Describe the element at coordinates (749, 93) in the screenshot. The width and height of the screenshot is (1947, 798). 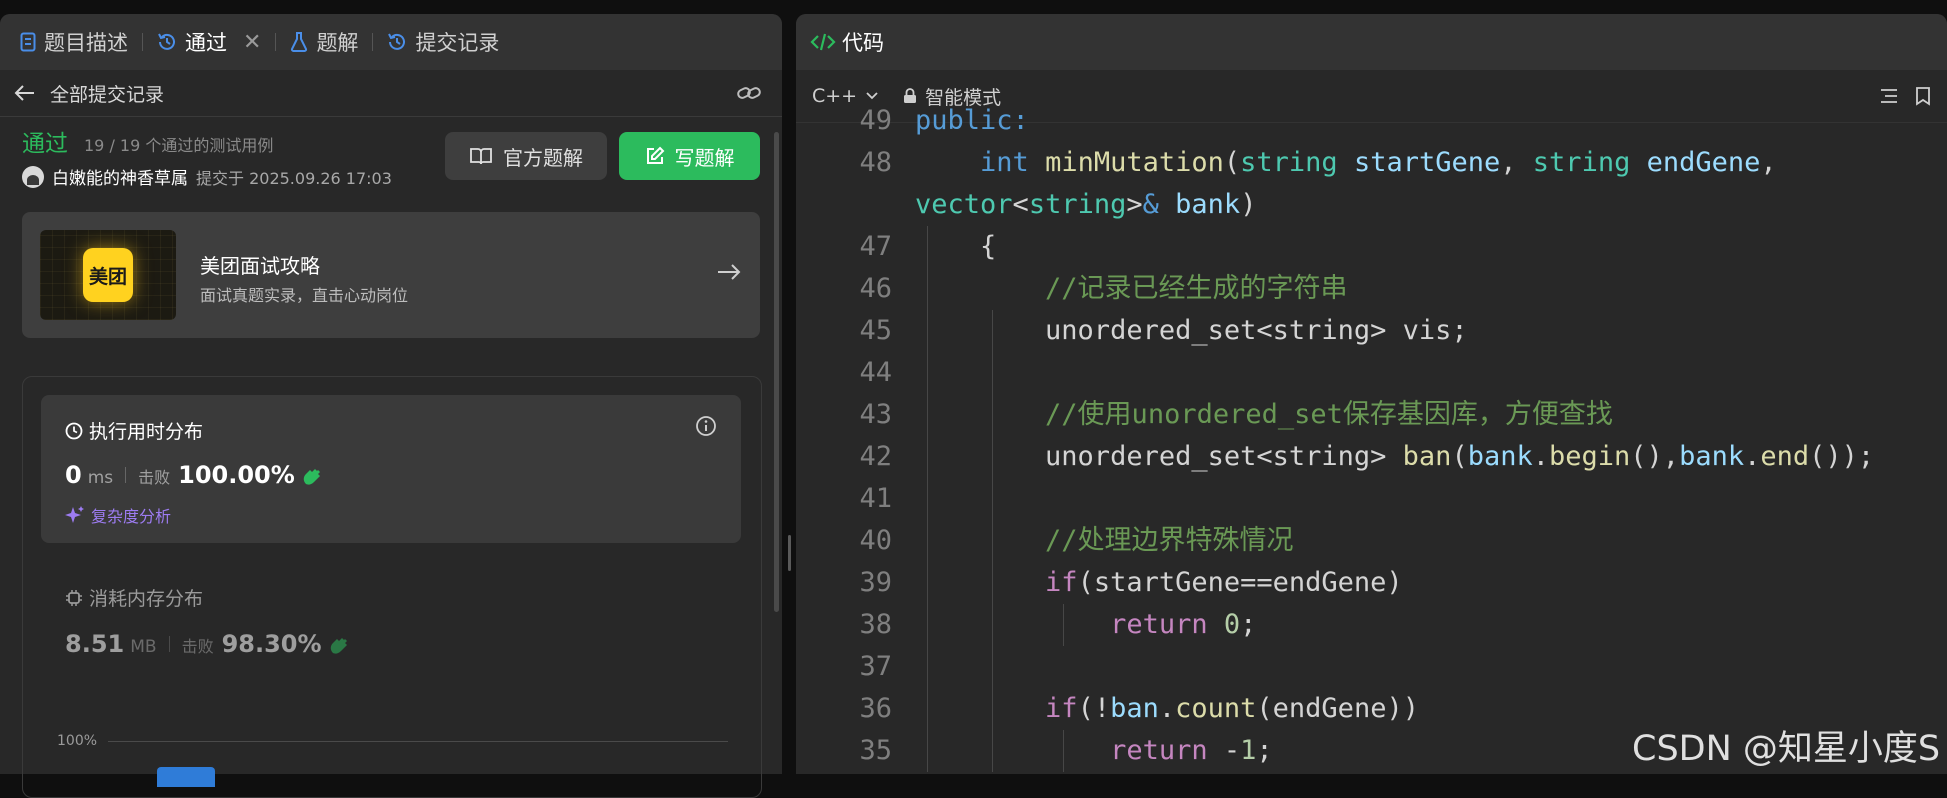
I see `link-icon` at that location.